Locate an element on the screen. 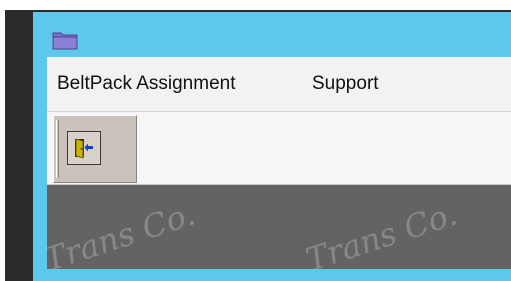 The height and width of the screenshot is (281, 511). exit-button is located at coordinates (84, 148).